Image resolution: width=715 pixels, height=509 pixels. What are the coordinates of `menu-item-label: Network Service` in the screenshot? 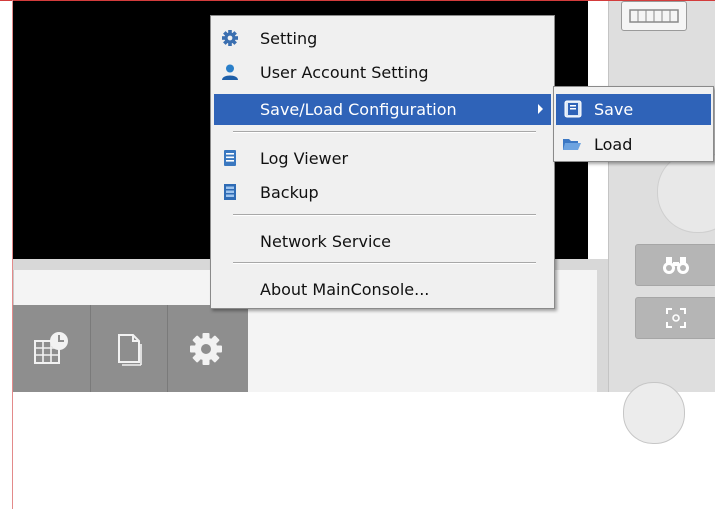 It's located at (326, 241).